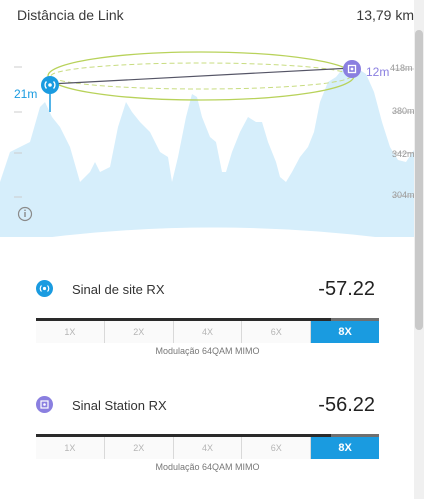 The width and height of the screenshot is (424, 499). What do you see at coordinates (201, 76) in the screenshot?
I see `link-line` at bounding box center [201, 76].